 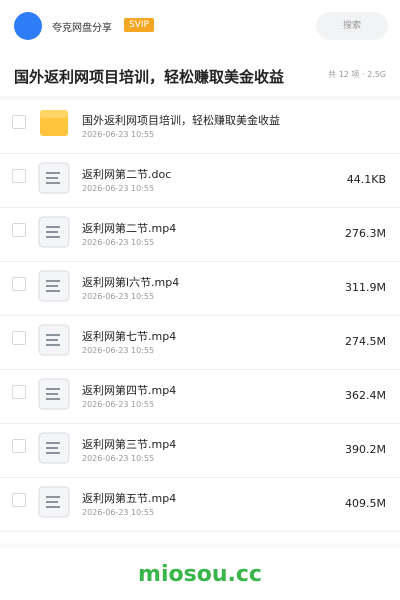 What do you see at coordinates (365, 395) in the screenshot?
I see `file-size: 362.4M` at bounding box center [365, 395].